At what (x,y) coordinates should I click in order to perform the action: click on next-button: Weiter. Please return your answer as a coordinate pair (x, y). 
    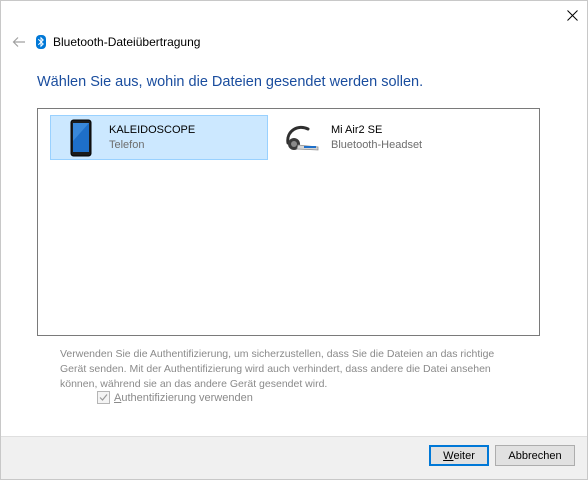
    Looking at the image, I should click on (459, 455).